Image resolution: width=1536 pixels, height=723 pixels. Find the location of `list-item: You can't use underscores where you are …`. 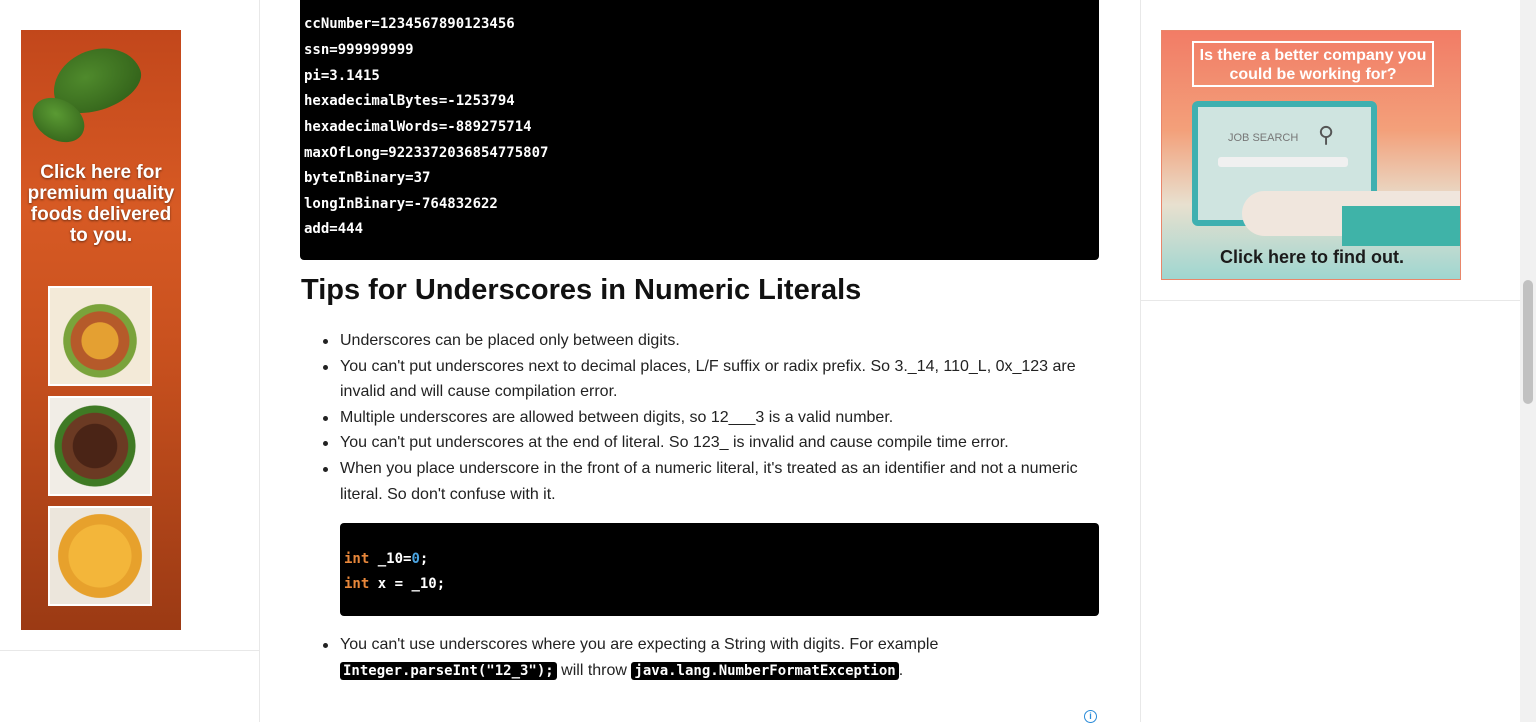

list-item: You can't use underscores where you are … is located at coordinates (700, 658).